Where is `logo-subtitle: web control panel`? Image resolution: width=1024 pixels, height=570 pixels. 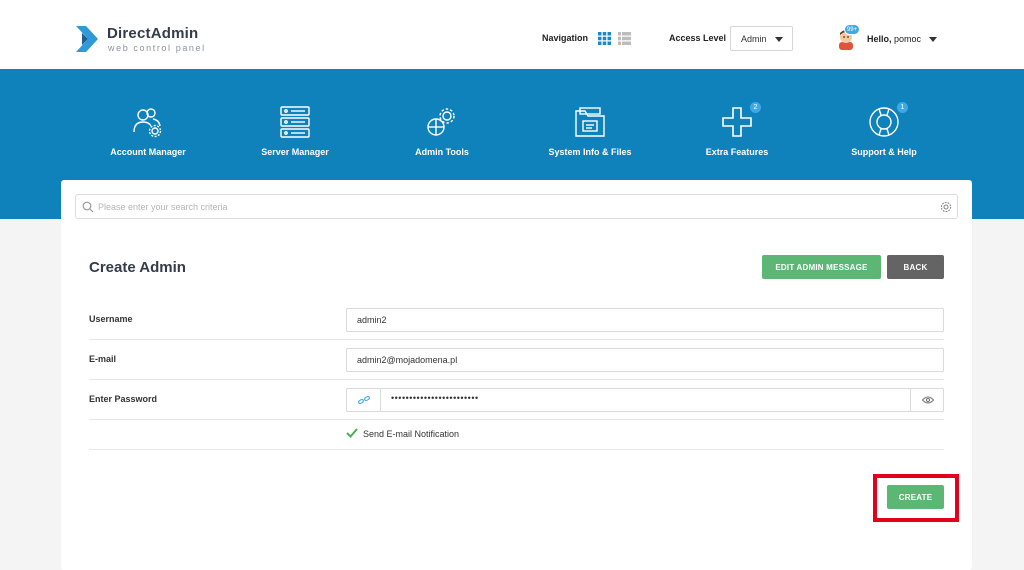 logo-subtitle: web control panel is located at coordinates (157, 48).